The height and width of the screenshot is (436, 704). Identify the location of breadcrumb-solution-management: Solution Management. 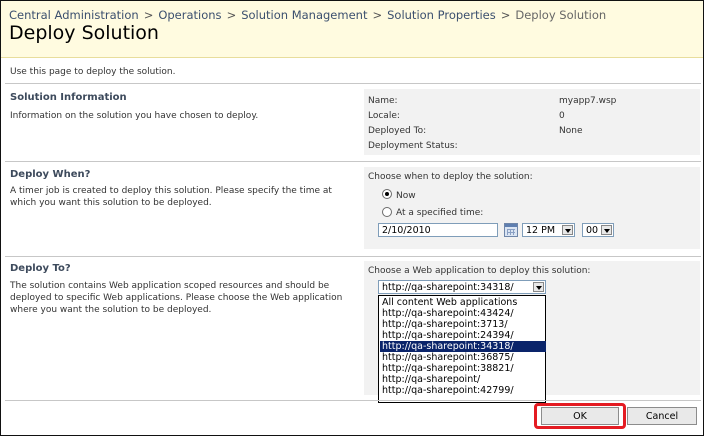
(304, 15).